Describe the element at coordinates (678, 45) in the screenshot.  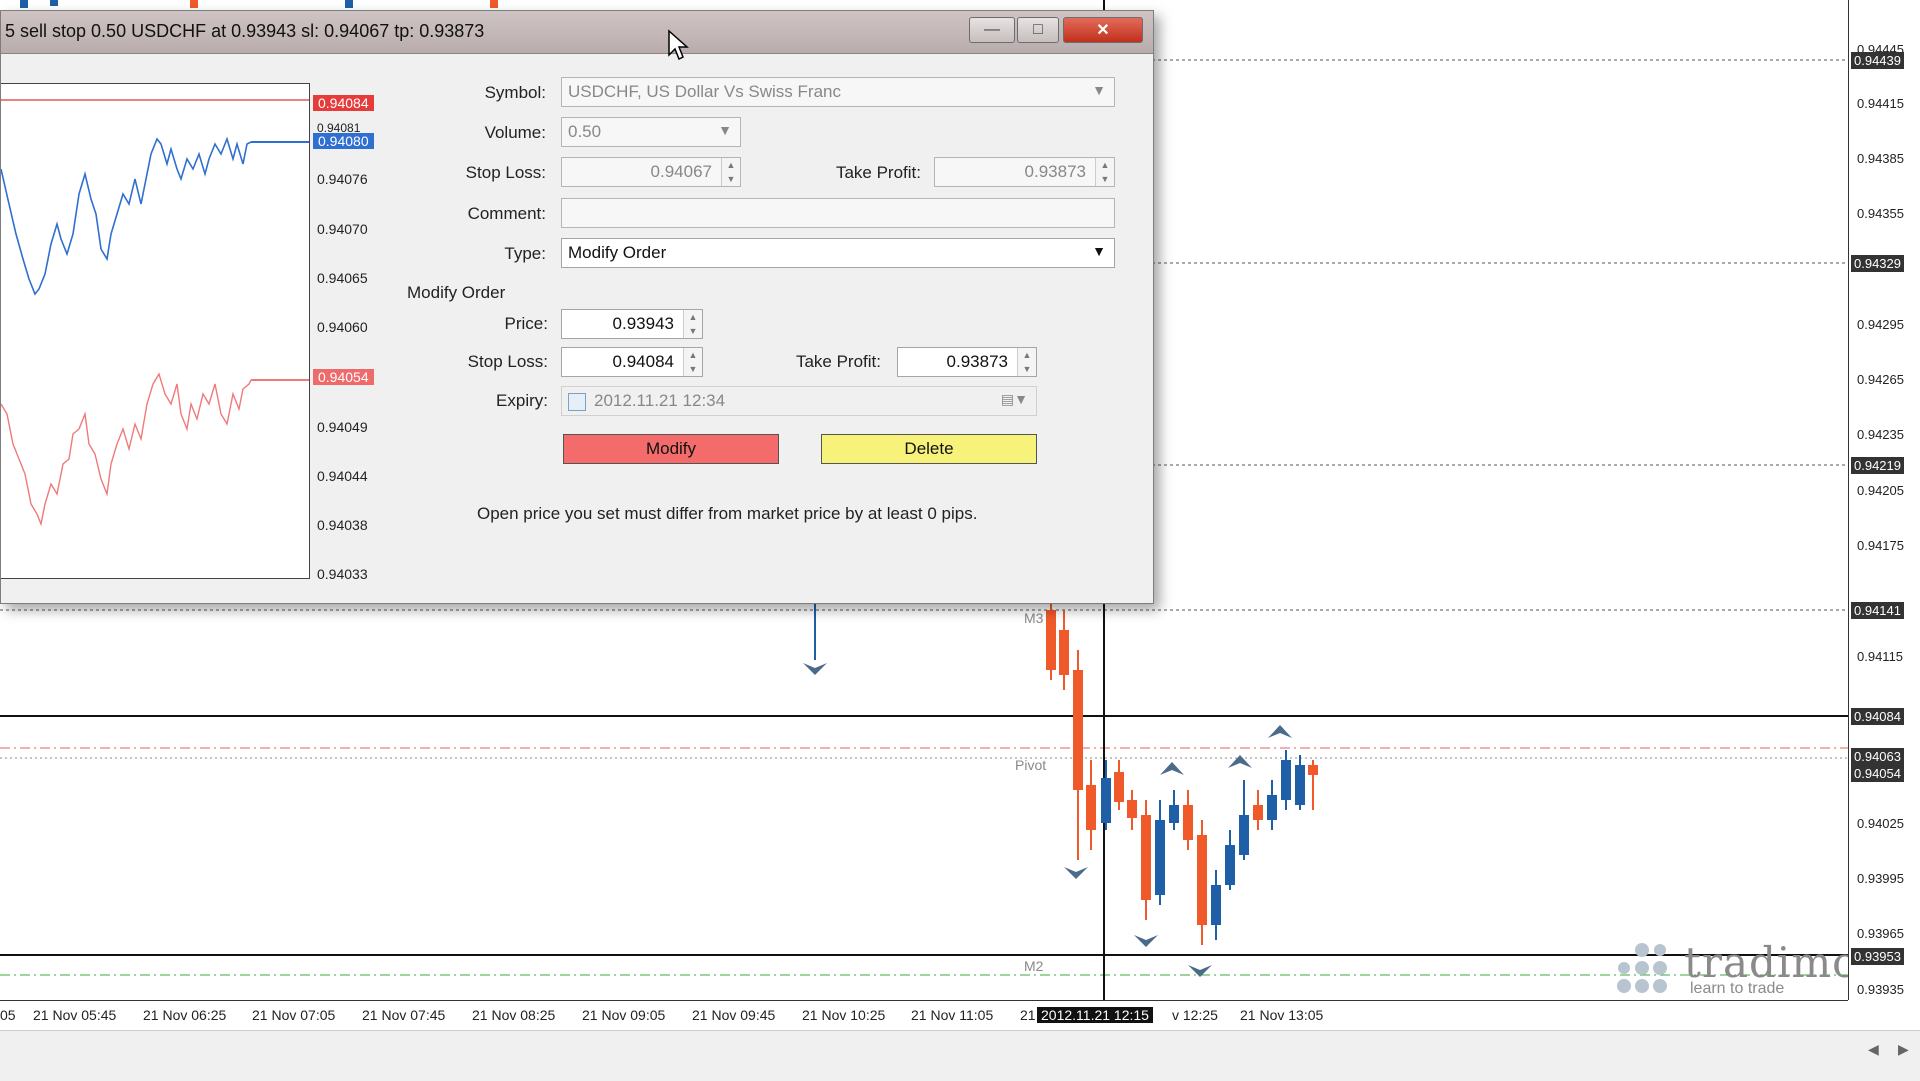
I see `mouse-cursor-icon` at that location.